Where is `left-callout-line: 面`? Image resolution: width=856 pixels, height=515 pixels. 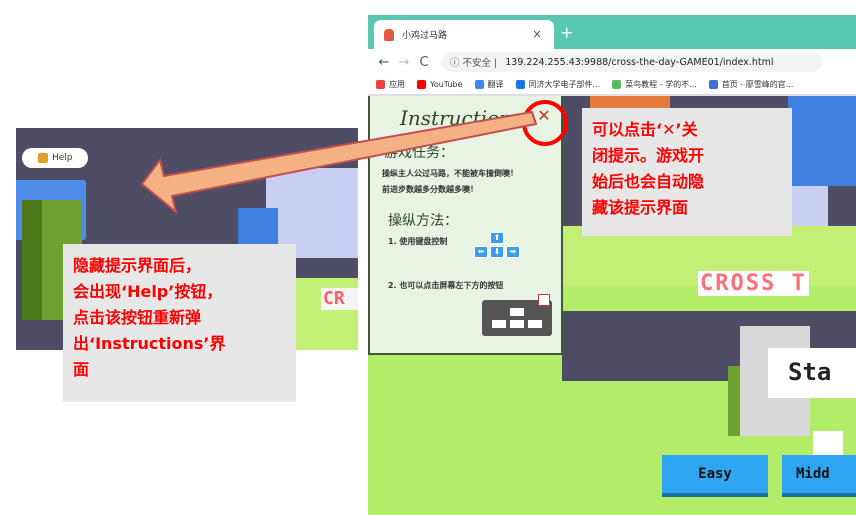
left-callout-line: 面 is located at coordinates (81, 369).